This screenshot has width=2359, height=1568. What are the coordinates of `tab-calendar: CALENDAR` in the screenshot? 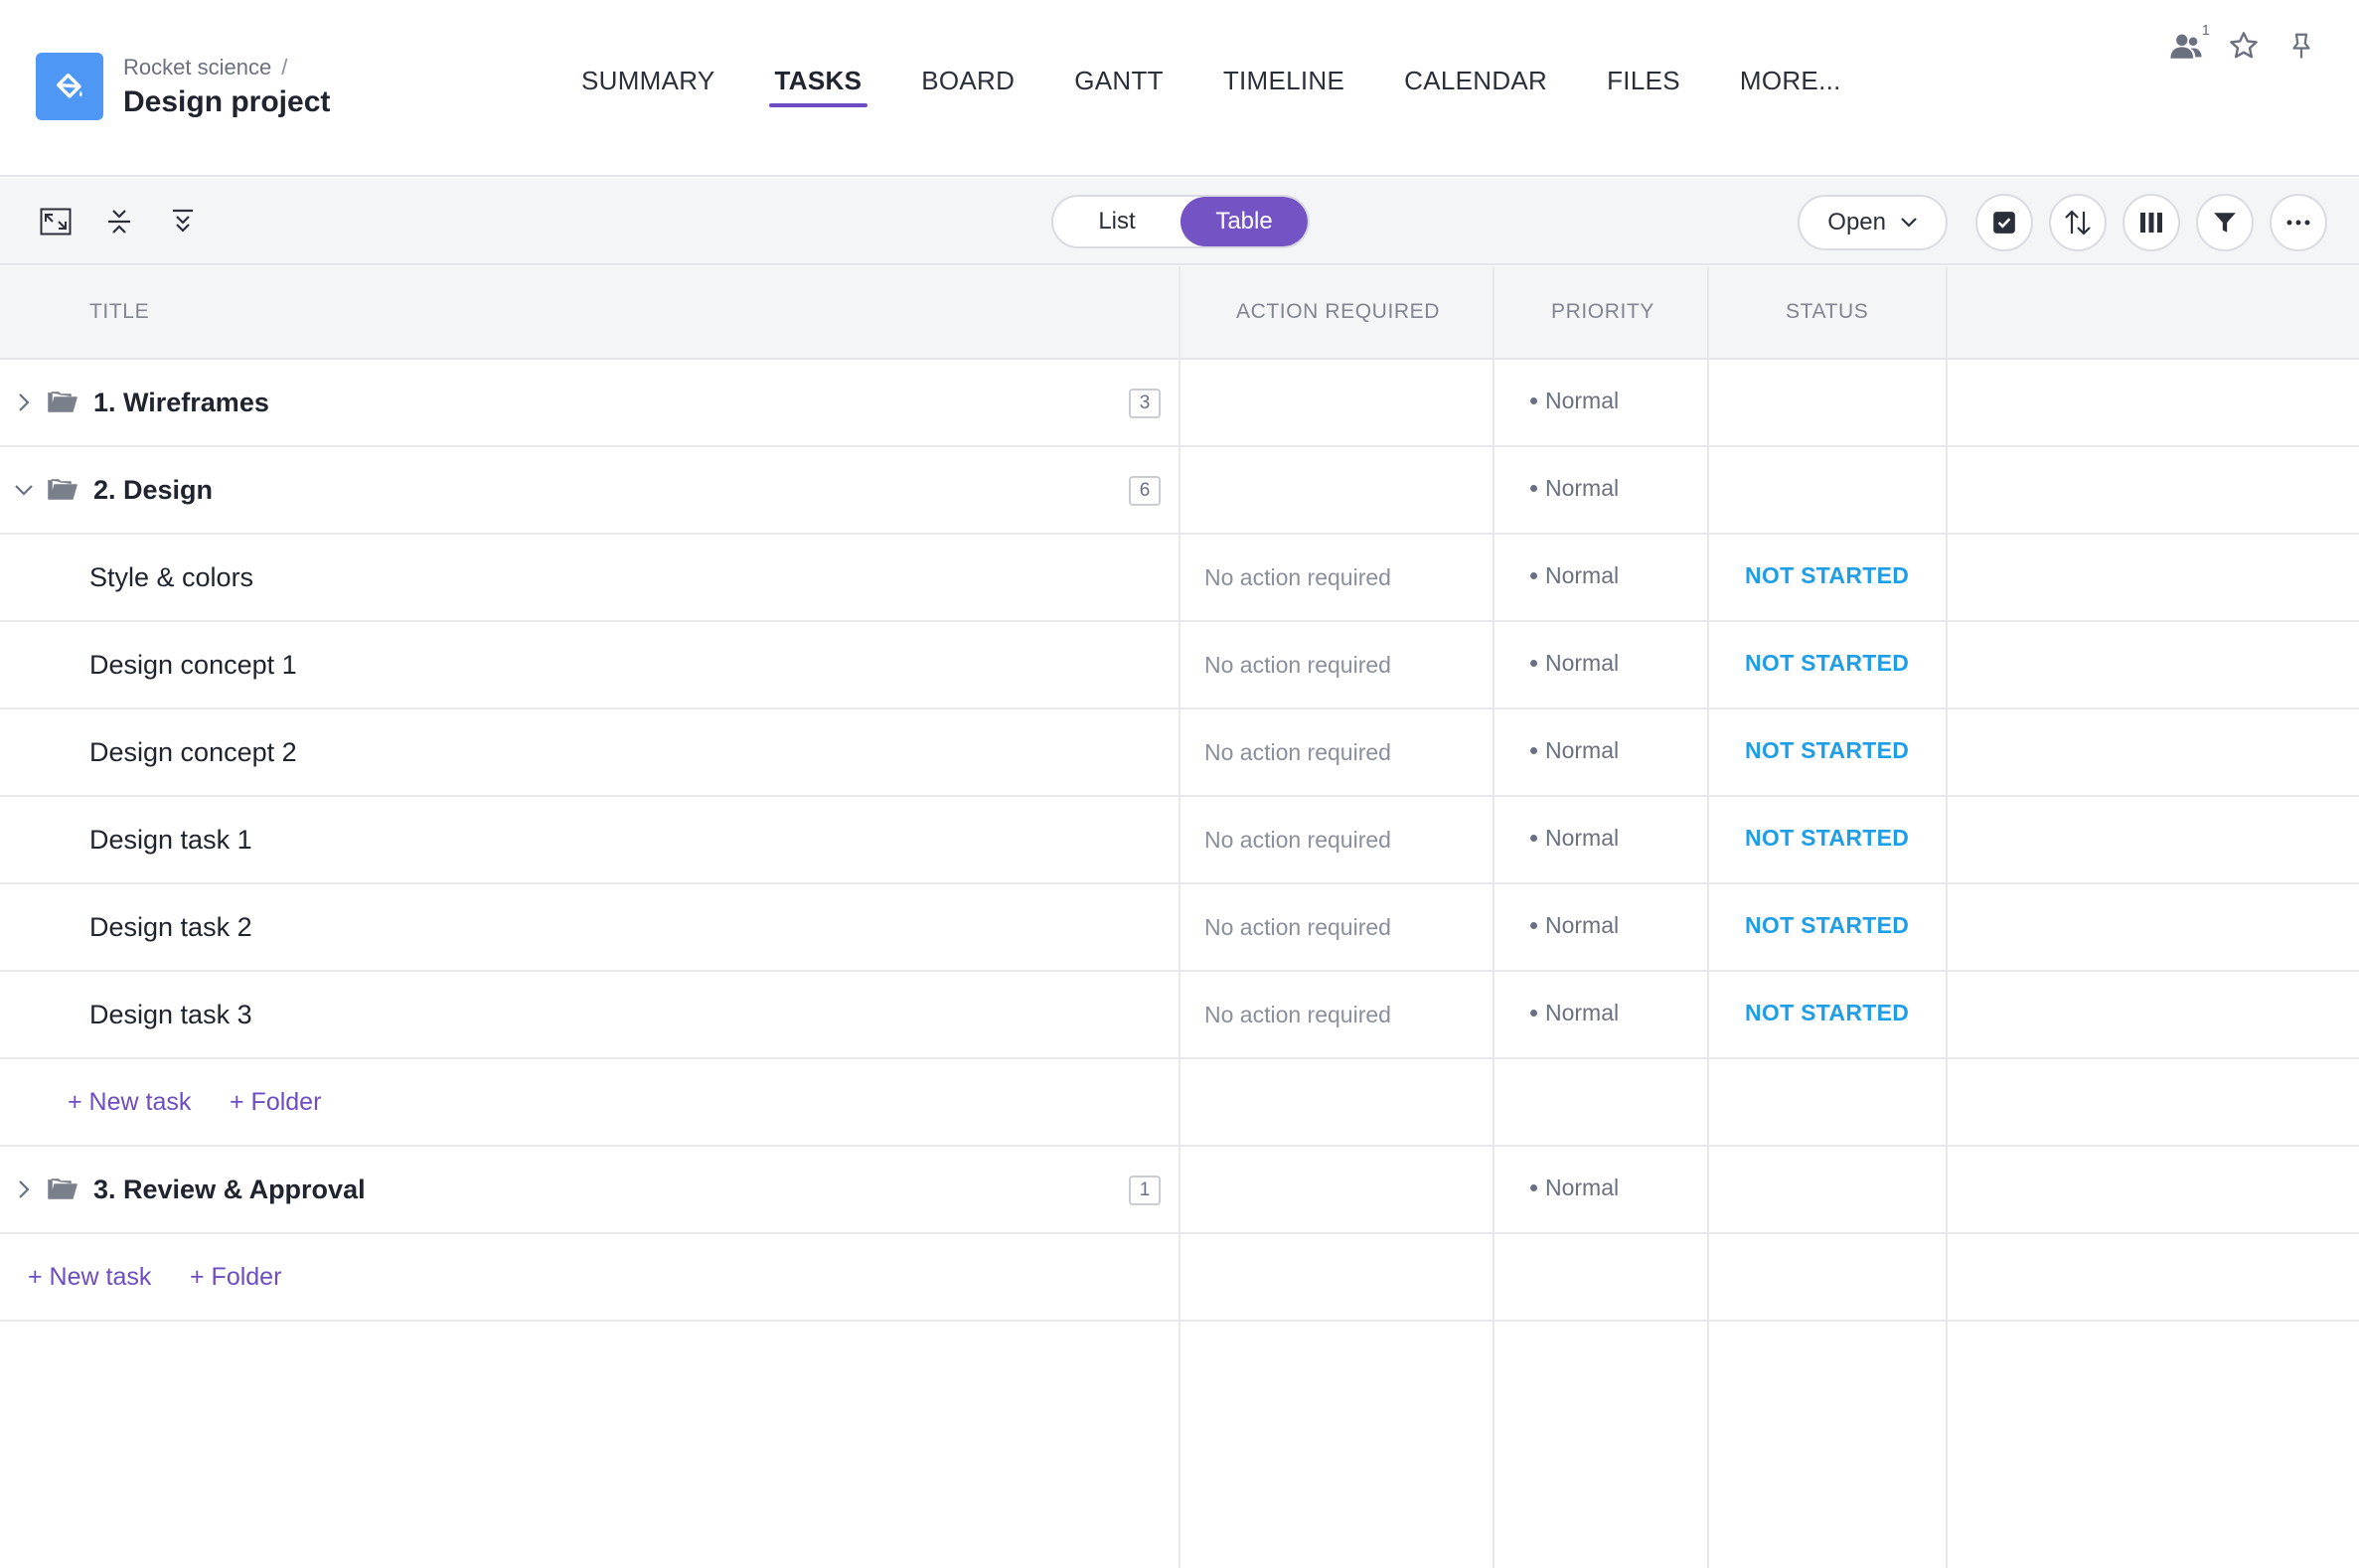 It's located at (1476, 81).